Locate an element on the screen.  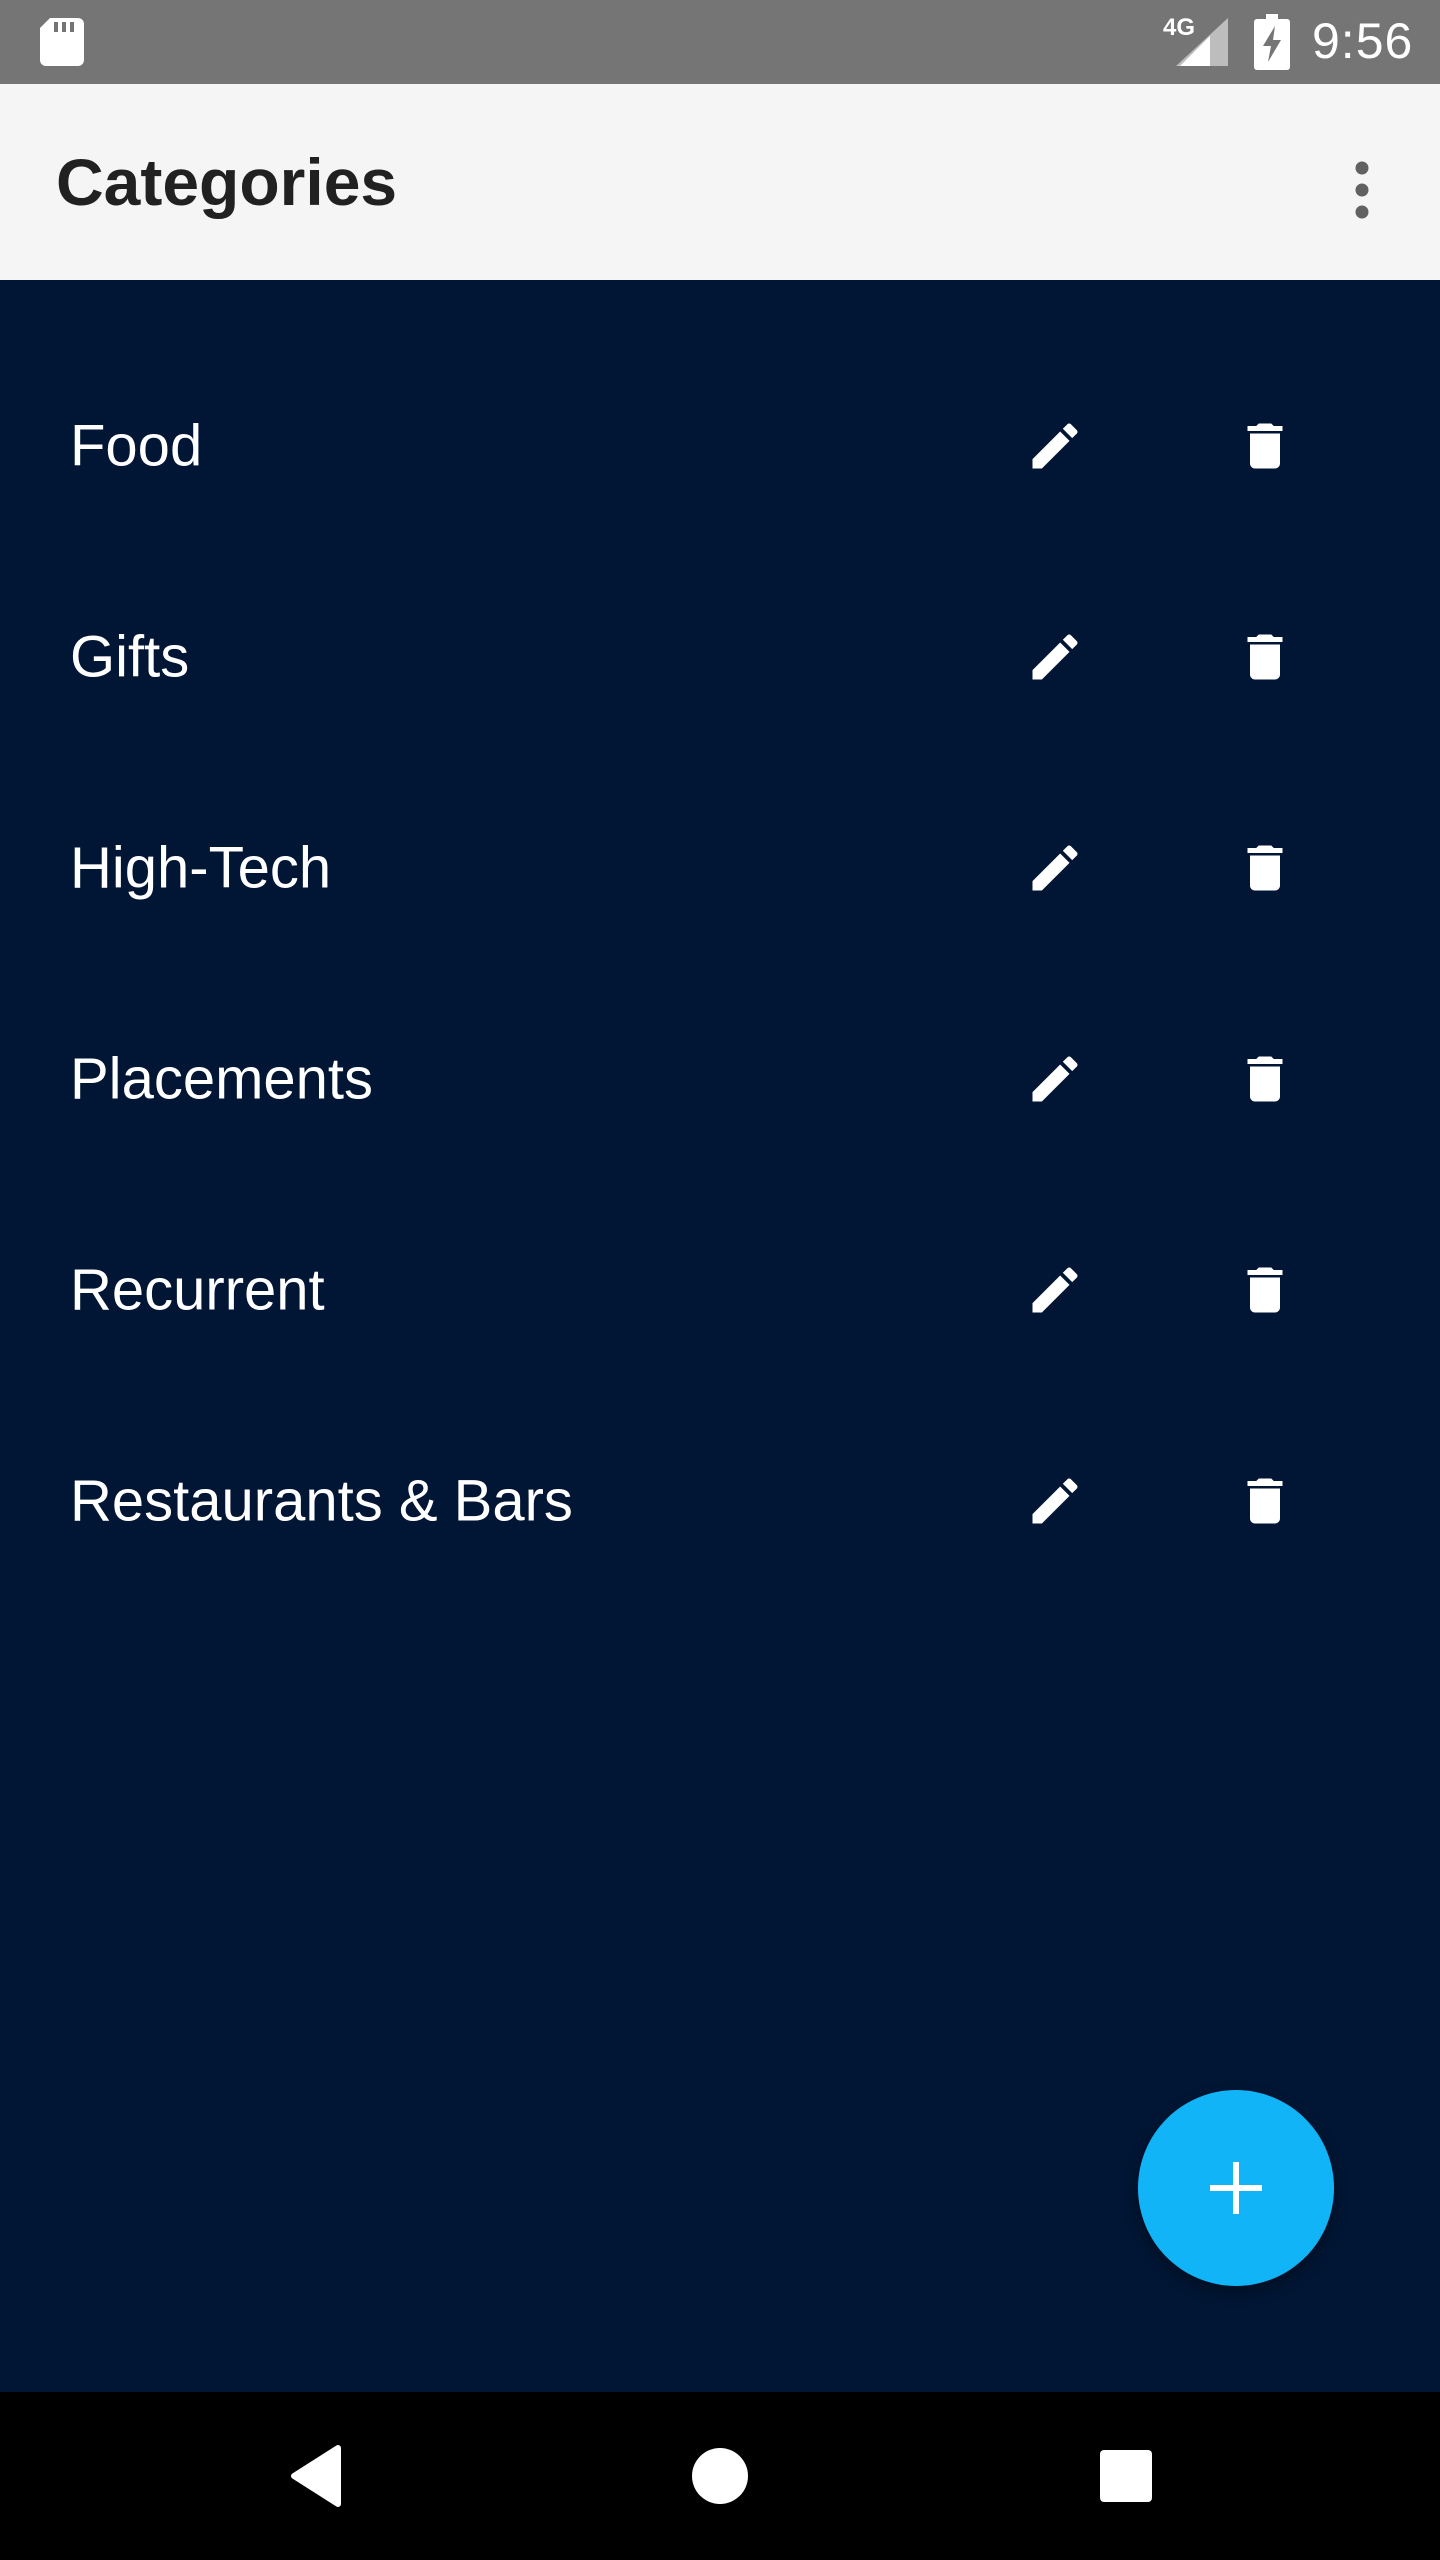
category-label: High-Tech is located at coordinates (201, 867).